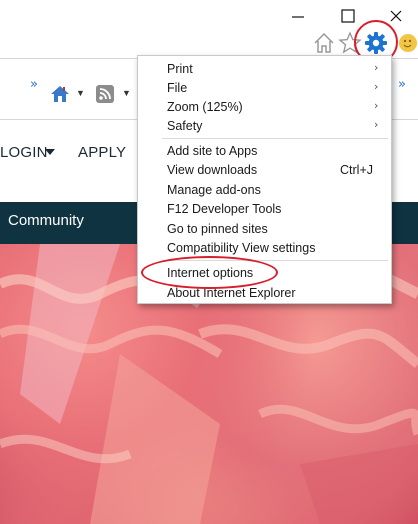 This screenshot has width=418, height=524. I want to click on internet-options-highlight-circle, so click(209, 272).